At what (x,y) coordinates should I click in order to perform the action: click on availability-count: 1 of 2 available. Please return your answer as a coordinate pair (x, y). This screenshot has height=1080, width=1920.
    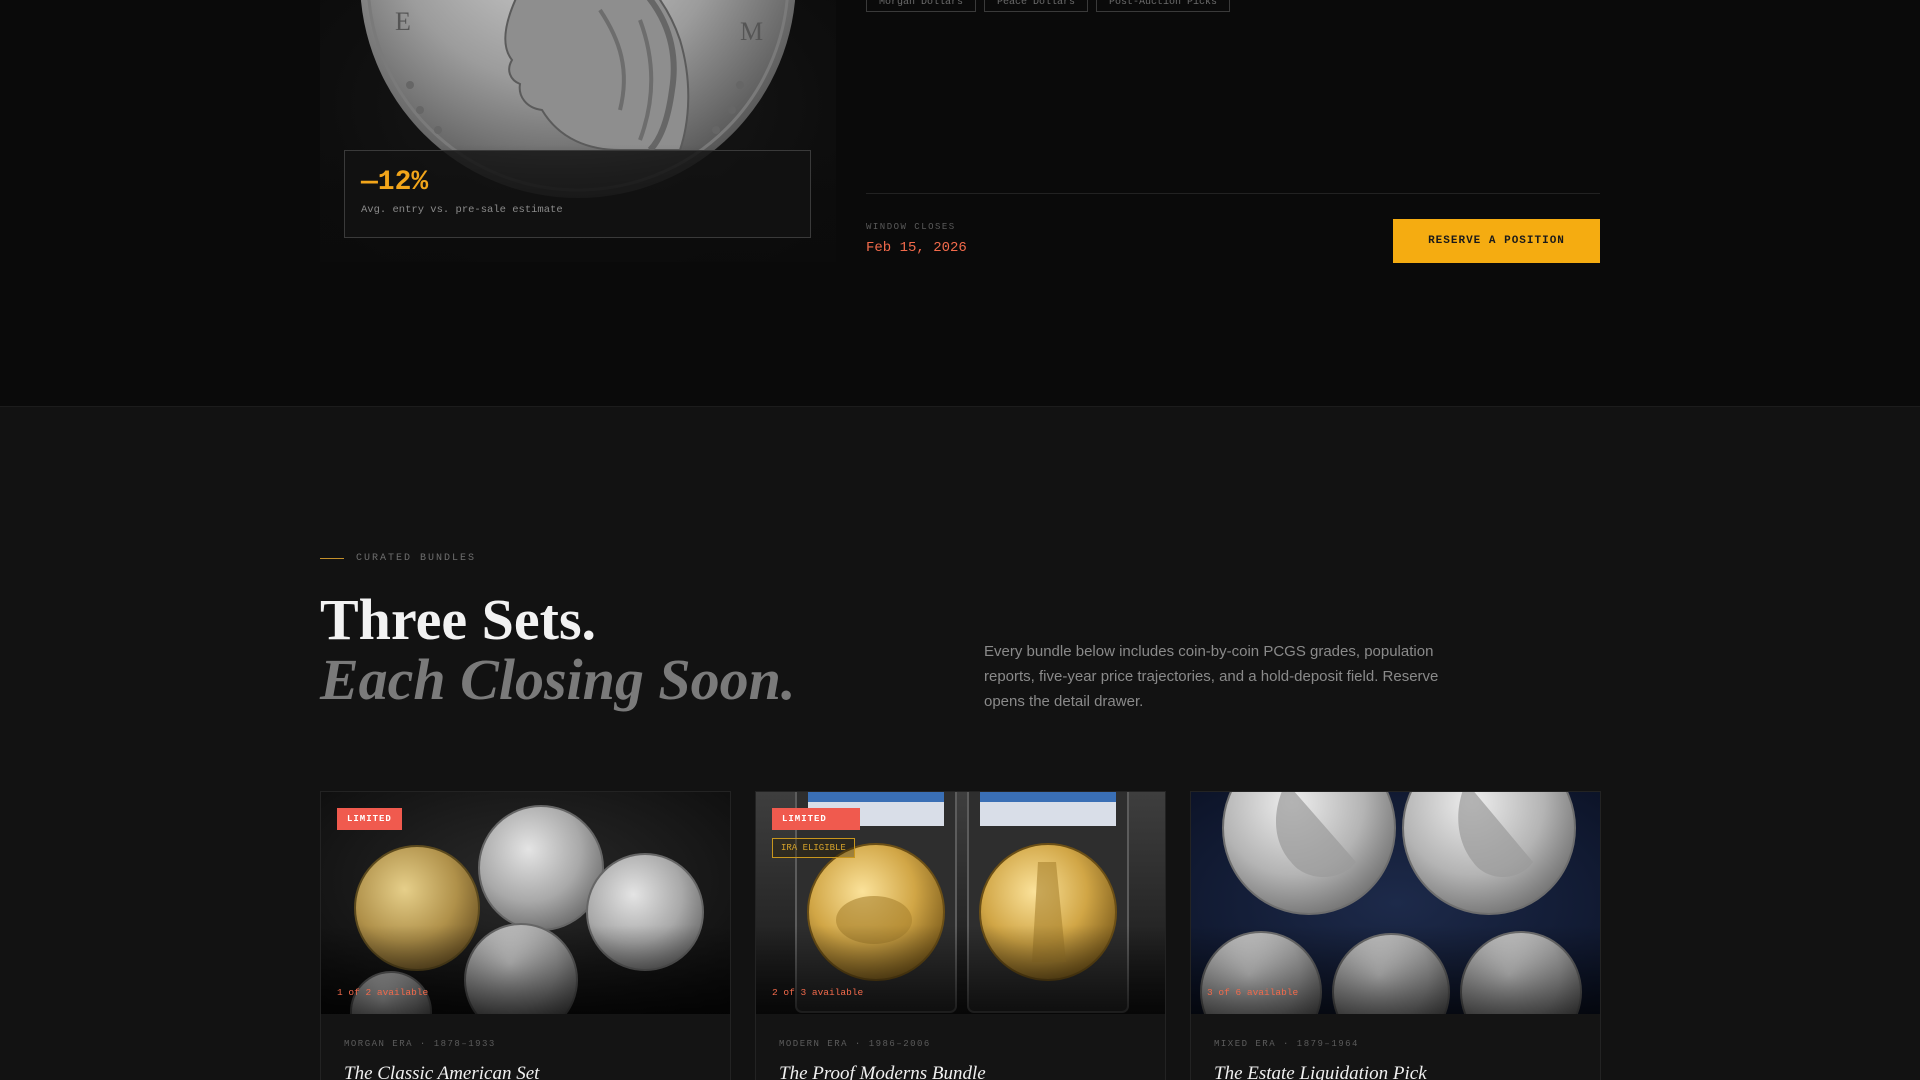
    Looking at the image, I should click on (383, 992).